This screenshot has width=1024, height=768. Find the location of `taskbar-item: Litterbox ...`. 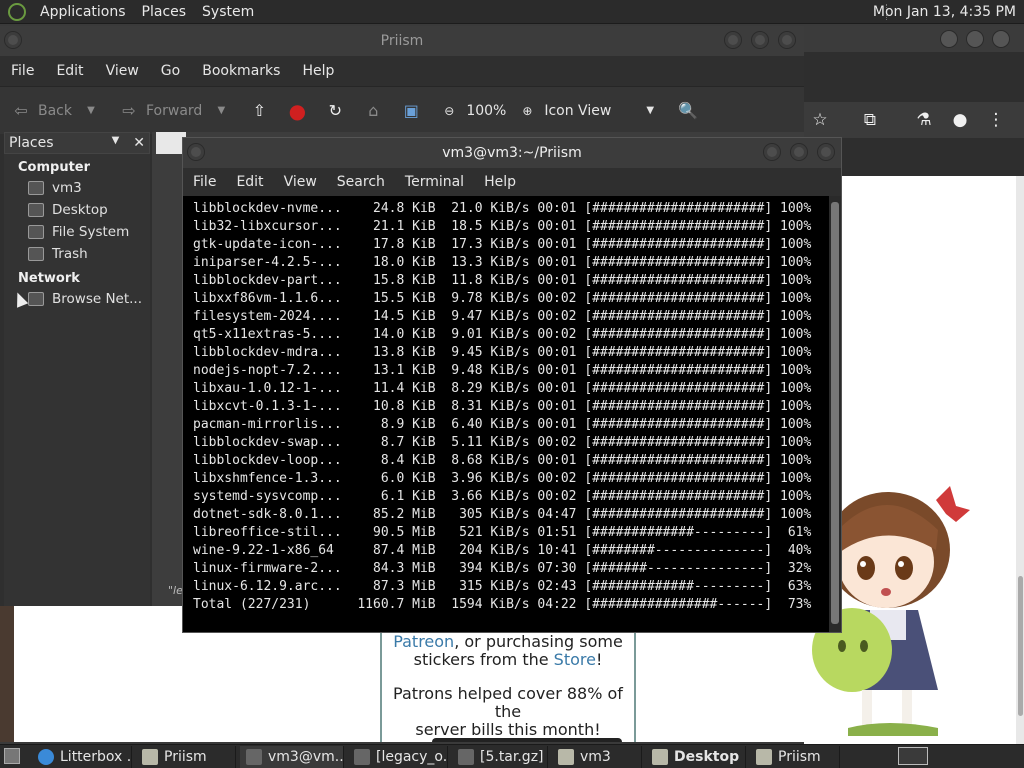

taskbar-item: Litterbox ... is located at coordinates (82, 756).